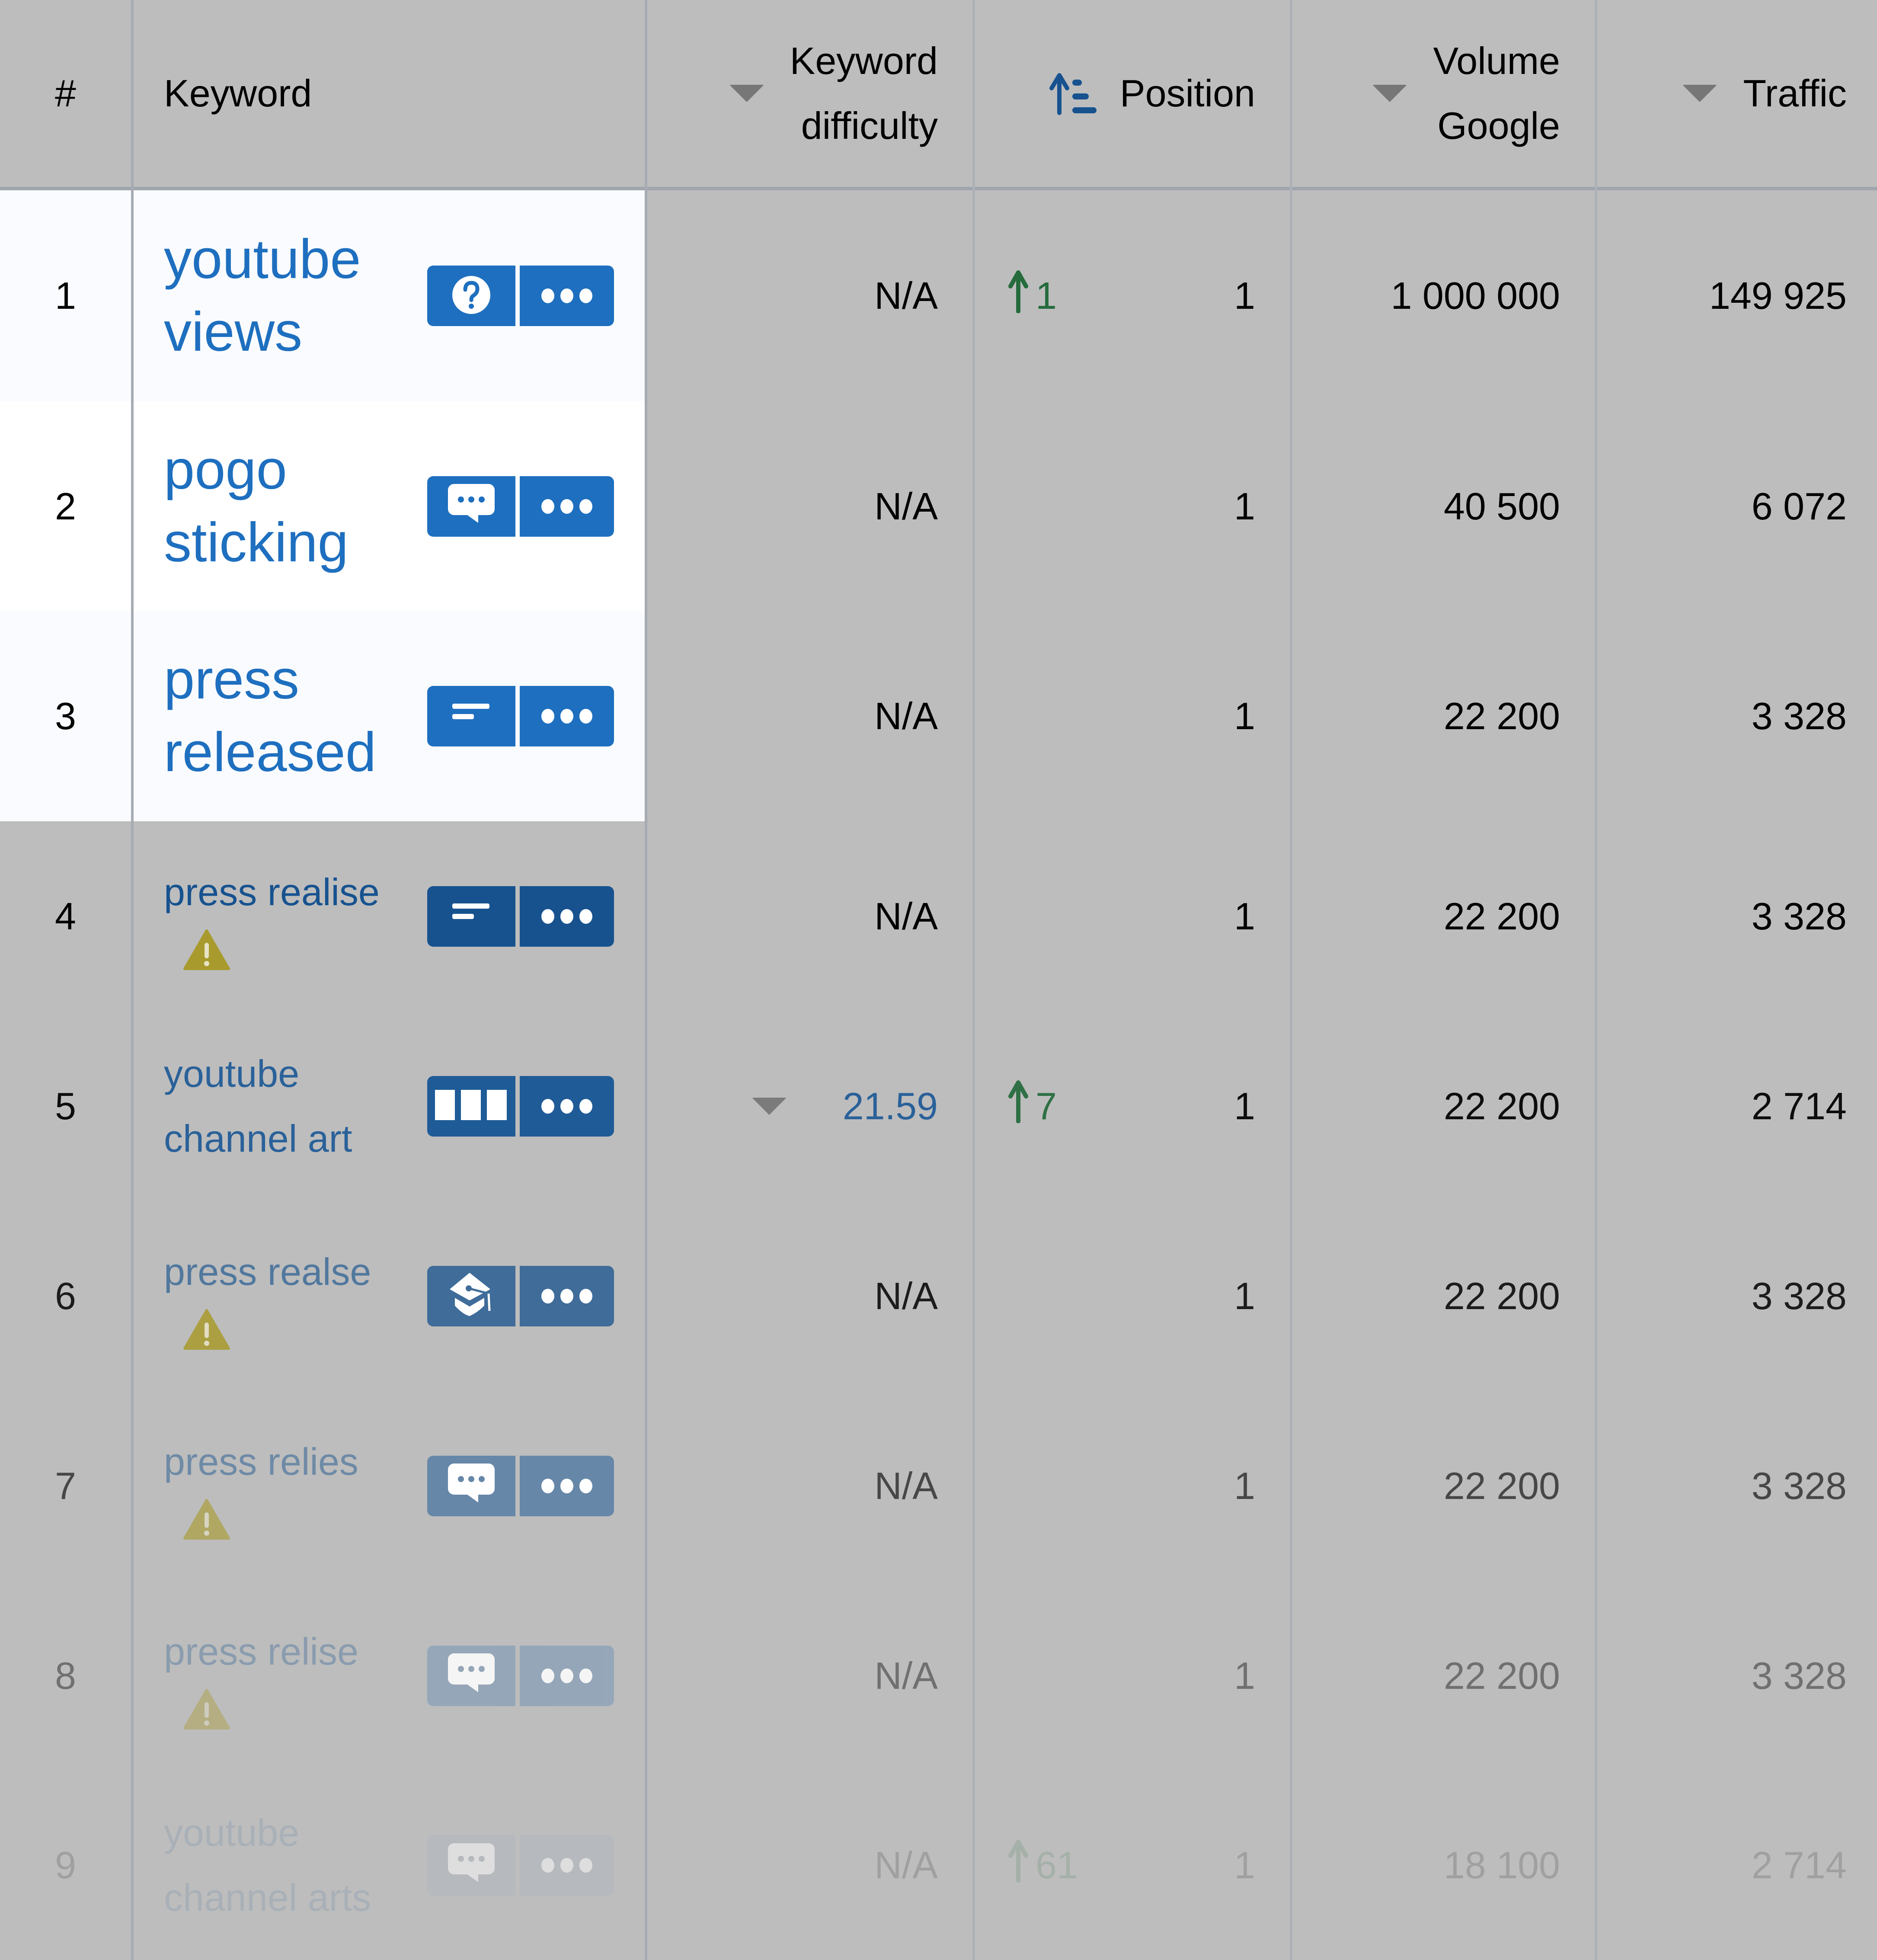 Image resolution: width=1877 pixels, height=1960 pixels. Describe the element at coordinates (65, 296) in the screenshot. I see `row-number: 1` at that location.